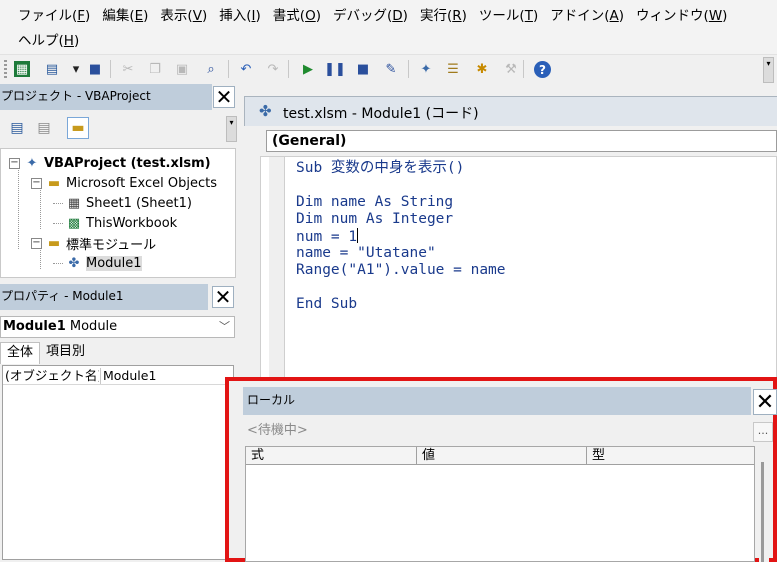 Image resolution: width=777 pixels, height=562 pixels. What do you see at coordinates (246, 69) in the screenshot?
I see `undo-icon: ↶` at bounding box center [246, 69].